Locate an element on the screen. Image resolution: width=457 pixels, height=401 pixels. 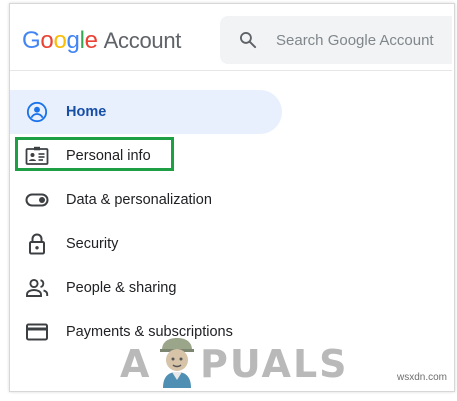
sidebar-item-data-personalization: Data & personalization is located at coordinates (155, 200).